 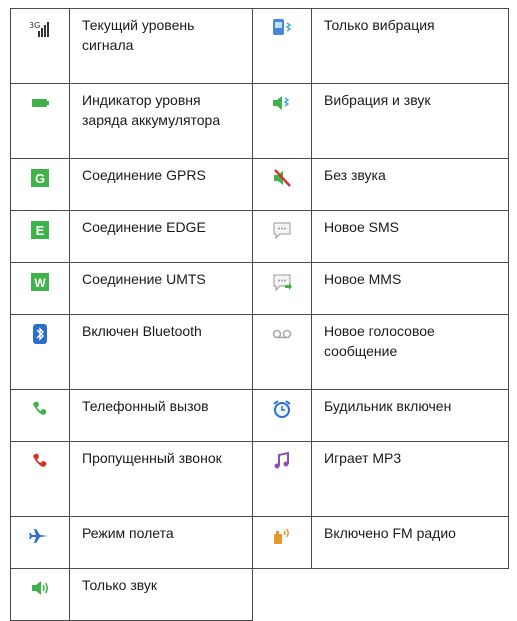 What do you see at coordinates (40, 408) in the screenshot?
I see `phone-call-icon` at bounding box center [40, 408].